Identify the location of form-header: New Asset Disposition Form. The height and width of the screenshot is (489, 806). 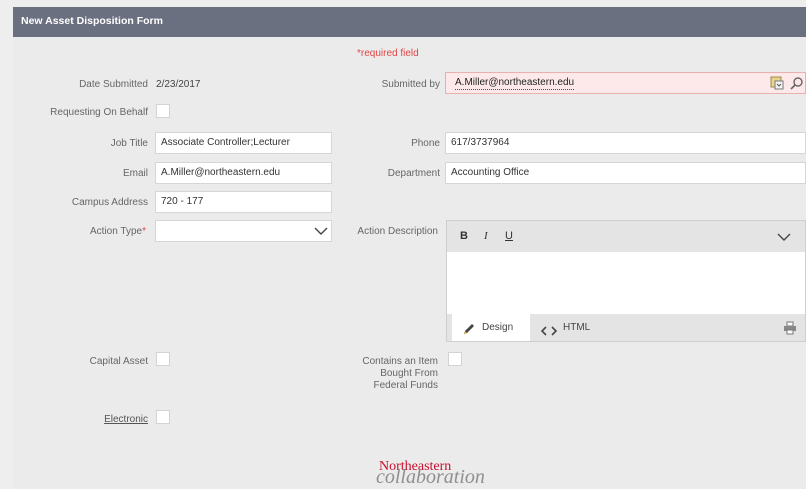
(409, 22).